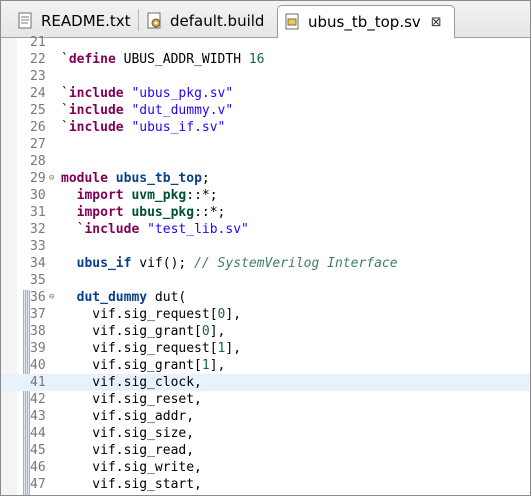  I want to click on code-text: vif.sig_clock,, so click(131, 382).